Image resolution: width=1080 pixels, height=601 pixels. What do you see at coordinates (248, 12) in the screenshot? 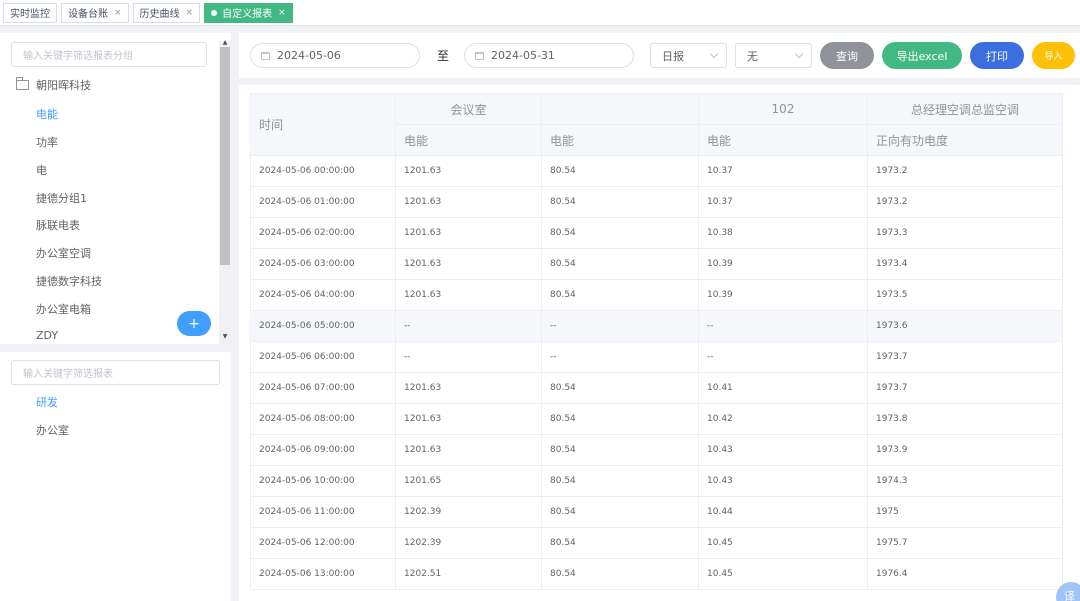
I see `tab-custom-report: 自定义报表 ×` at bounding box center [248, 12].